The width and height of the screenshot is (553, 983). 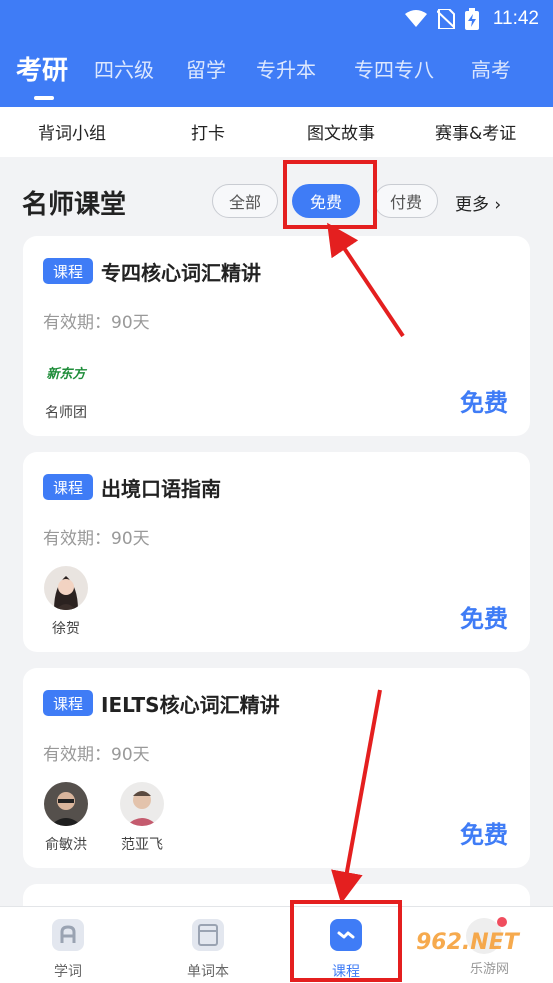 I want to click on arrow-to-course-tab, so click(x=356, y=796).